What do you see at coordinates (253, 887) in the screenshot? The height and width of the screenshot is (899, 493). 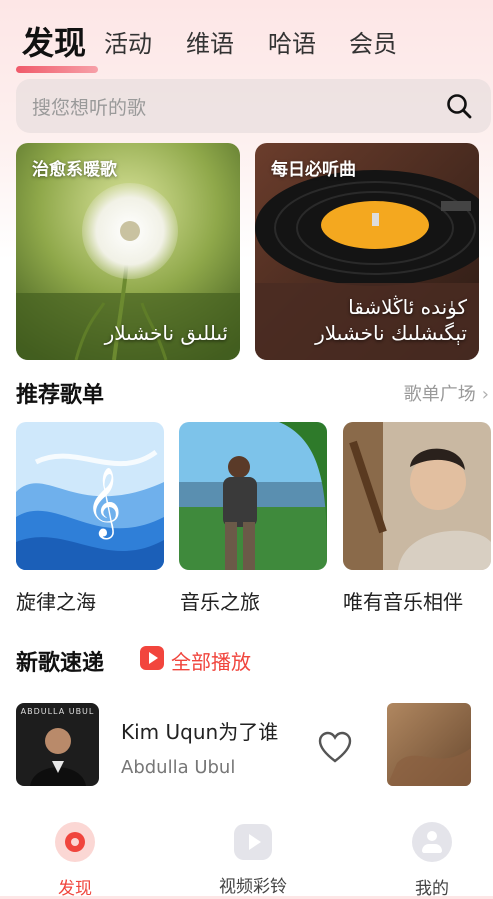 I see `nav-label: 视频彩铃` at bounding box center [253, 887].